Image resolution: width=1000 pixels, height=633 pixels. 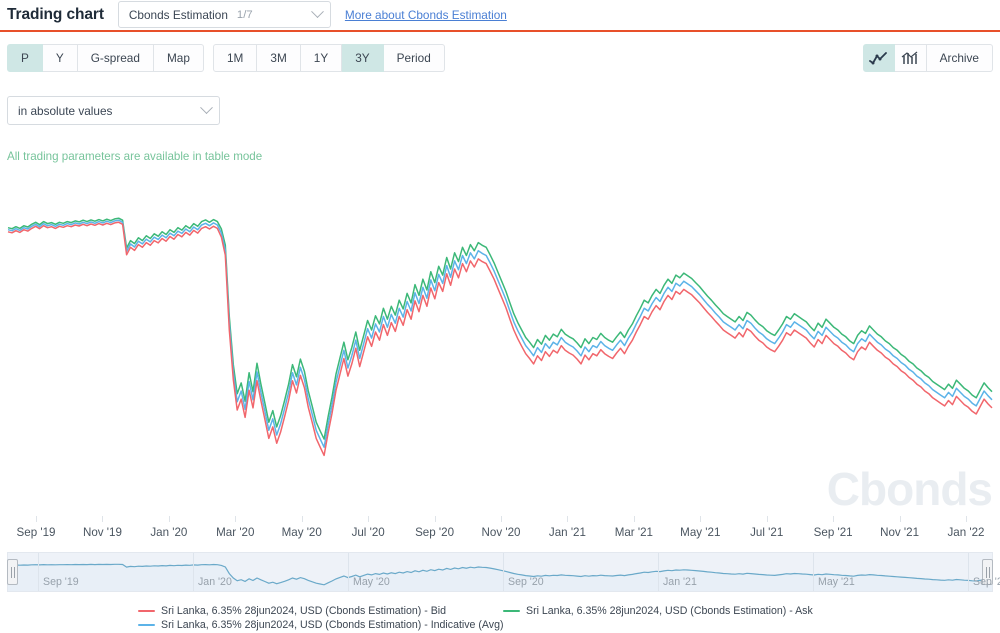 What do you see at coordinates (909, 489) in the screenshot?
I see `cbonds-watermark: Cbonds` at bounding box center [909, 489].